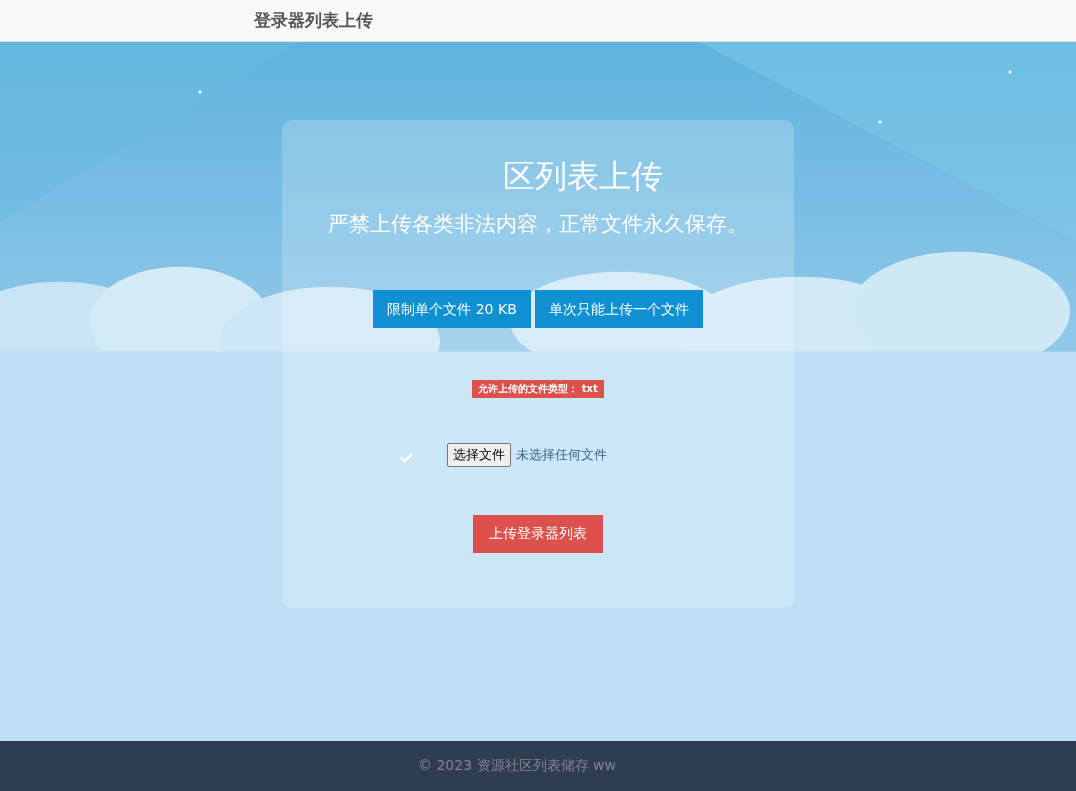  I want to click on choose-file-button: 选择文件, so click(478, 455).